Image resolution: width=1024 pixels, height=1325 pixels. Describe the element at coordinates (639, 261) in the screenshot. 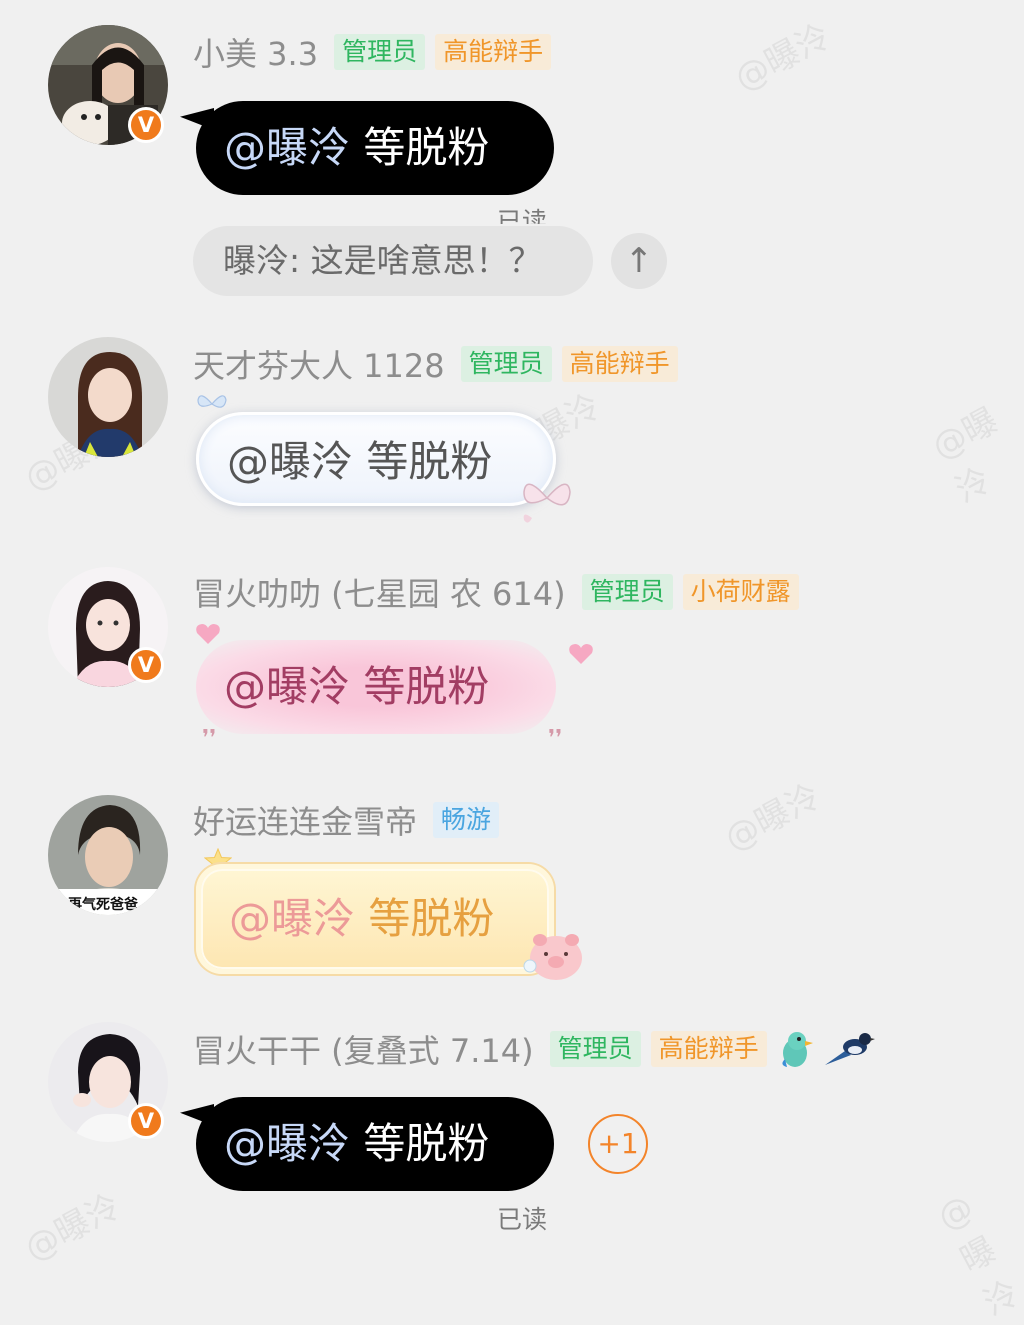

I see `scroll-top-icon: ↑` at that location.